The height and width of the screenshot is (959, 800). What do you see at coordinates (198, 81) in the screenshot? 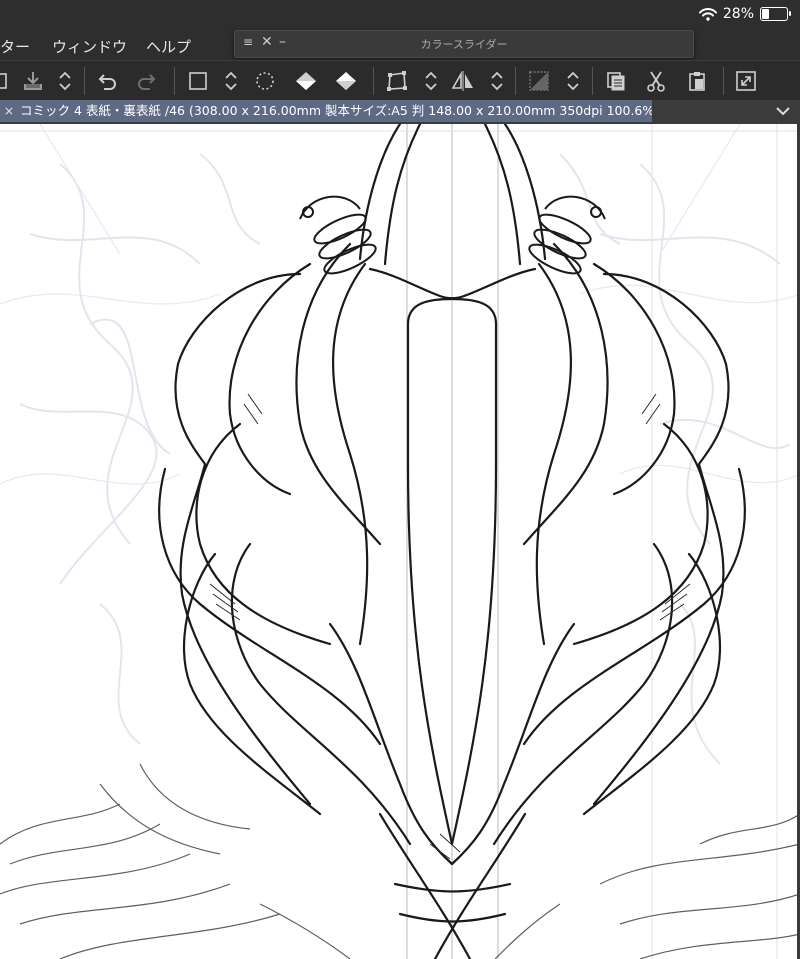
I see `rectangle-select-icon` at bounding box center [198, 81].